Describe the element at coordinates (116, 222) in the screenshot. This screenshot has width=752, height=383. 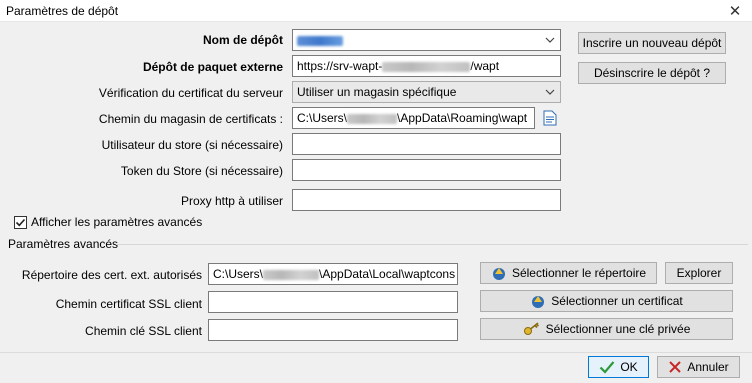
I see `show-advanced-label: Afficher les paramètres avancés` at that location.